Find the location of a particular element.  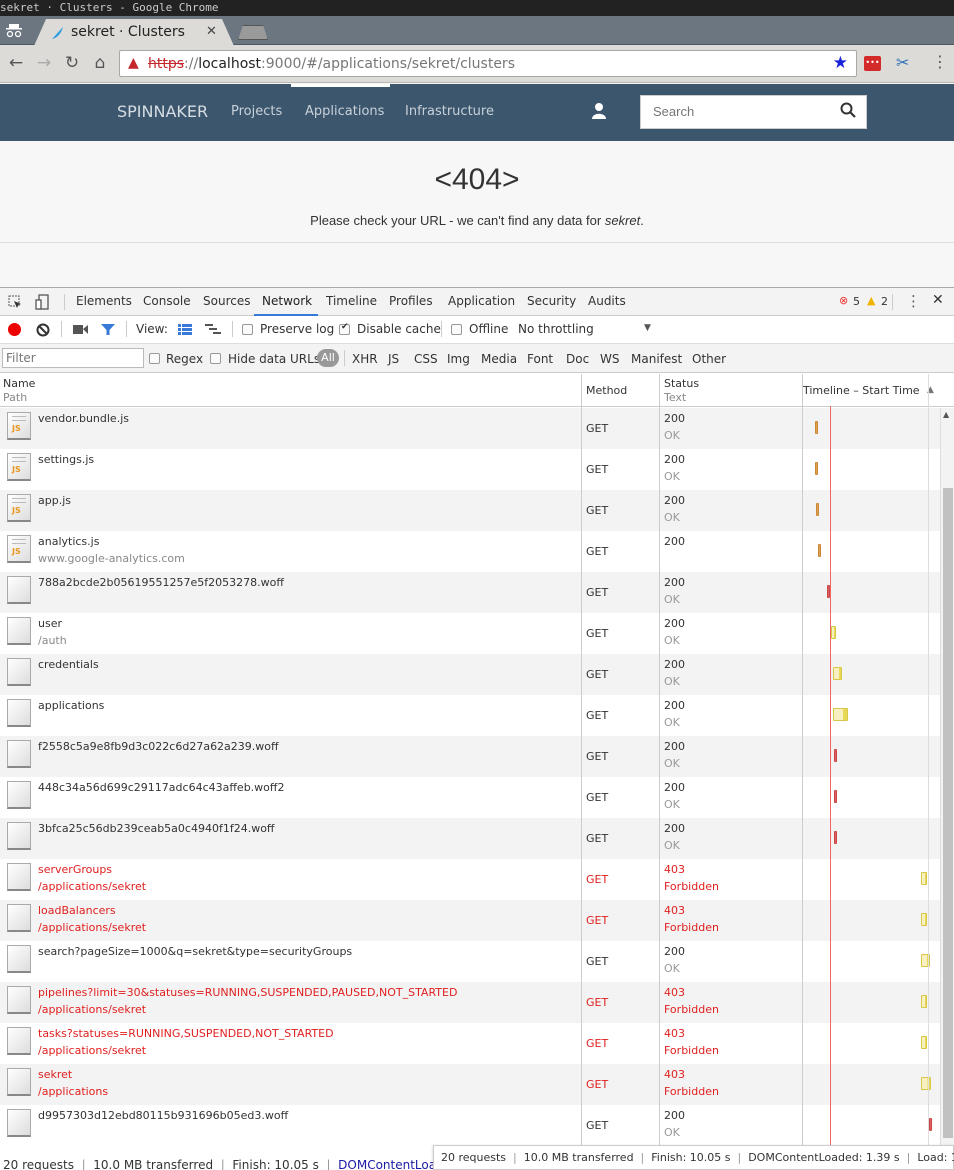

filter-type-js: JS is located at coordinates (393, 359).